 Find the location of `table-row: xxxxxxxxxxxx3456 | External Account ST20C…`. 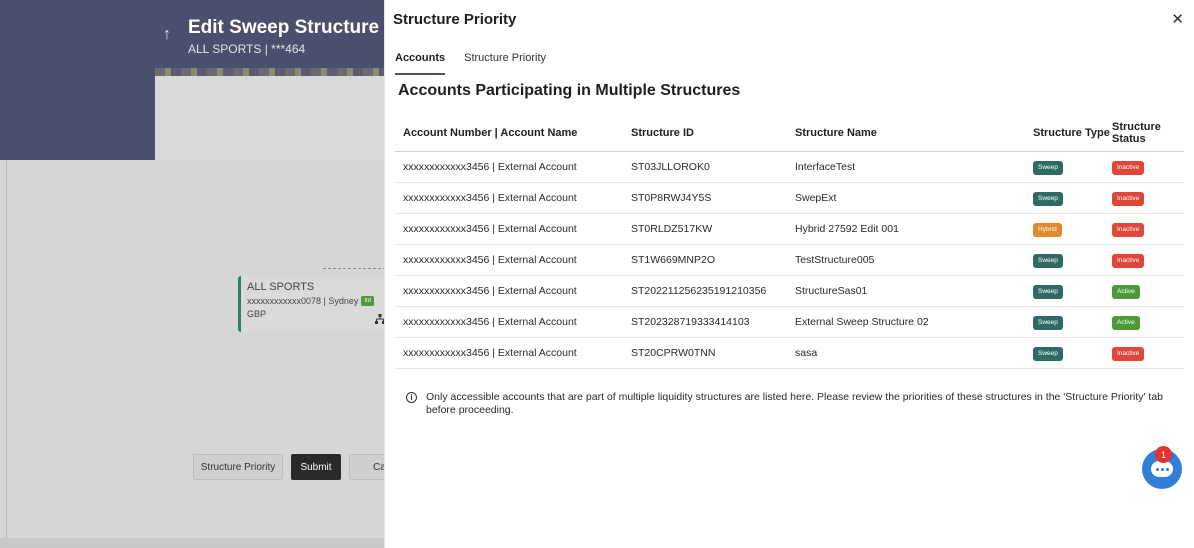

table-row: xxxxxxxxxxxx3456 | External Account ST20C… is located at coordinates (789, 353).